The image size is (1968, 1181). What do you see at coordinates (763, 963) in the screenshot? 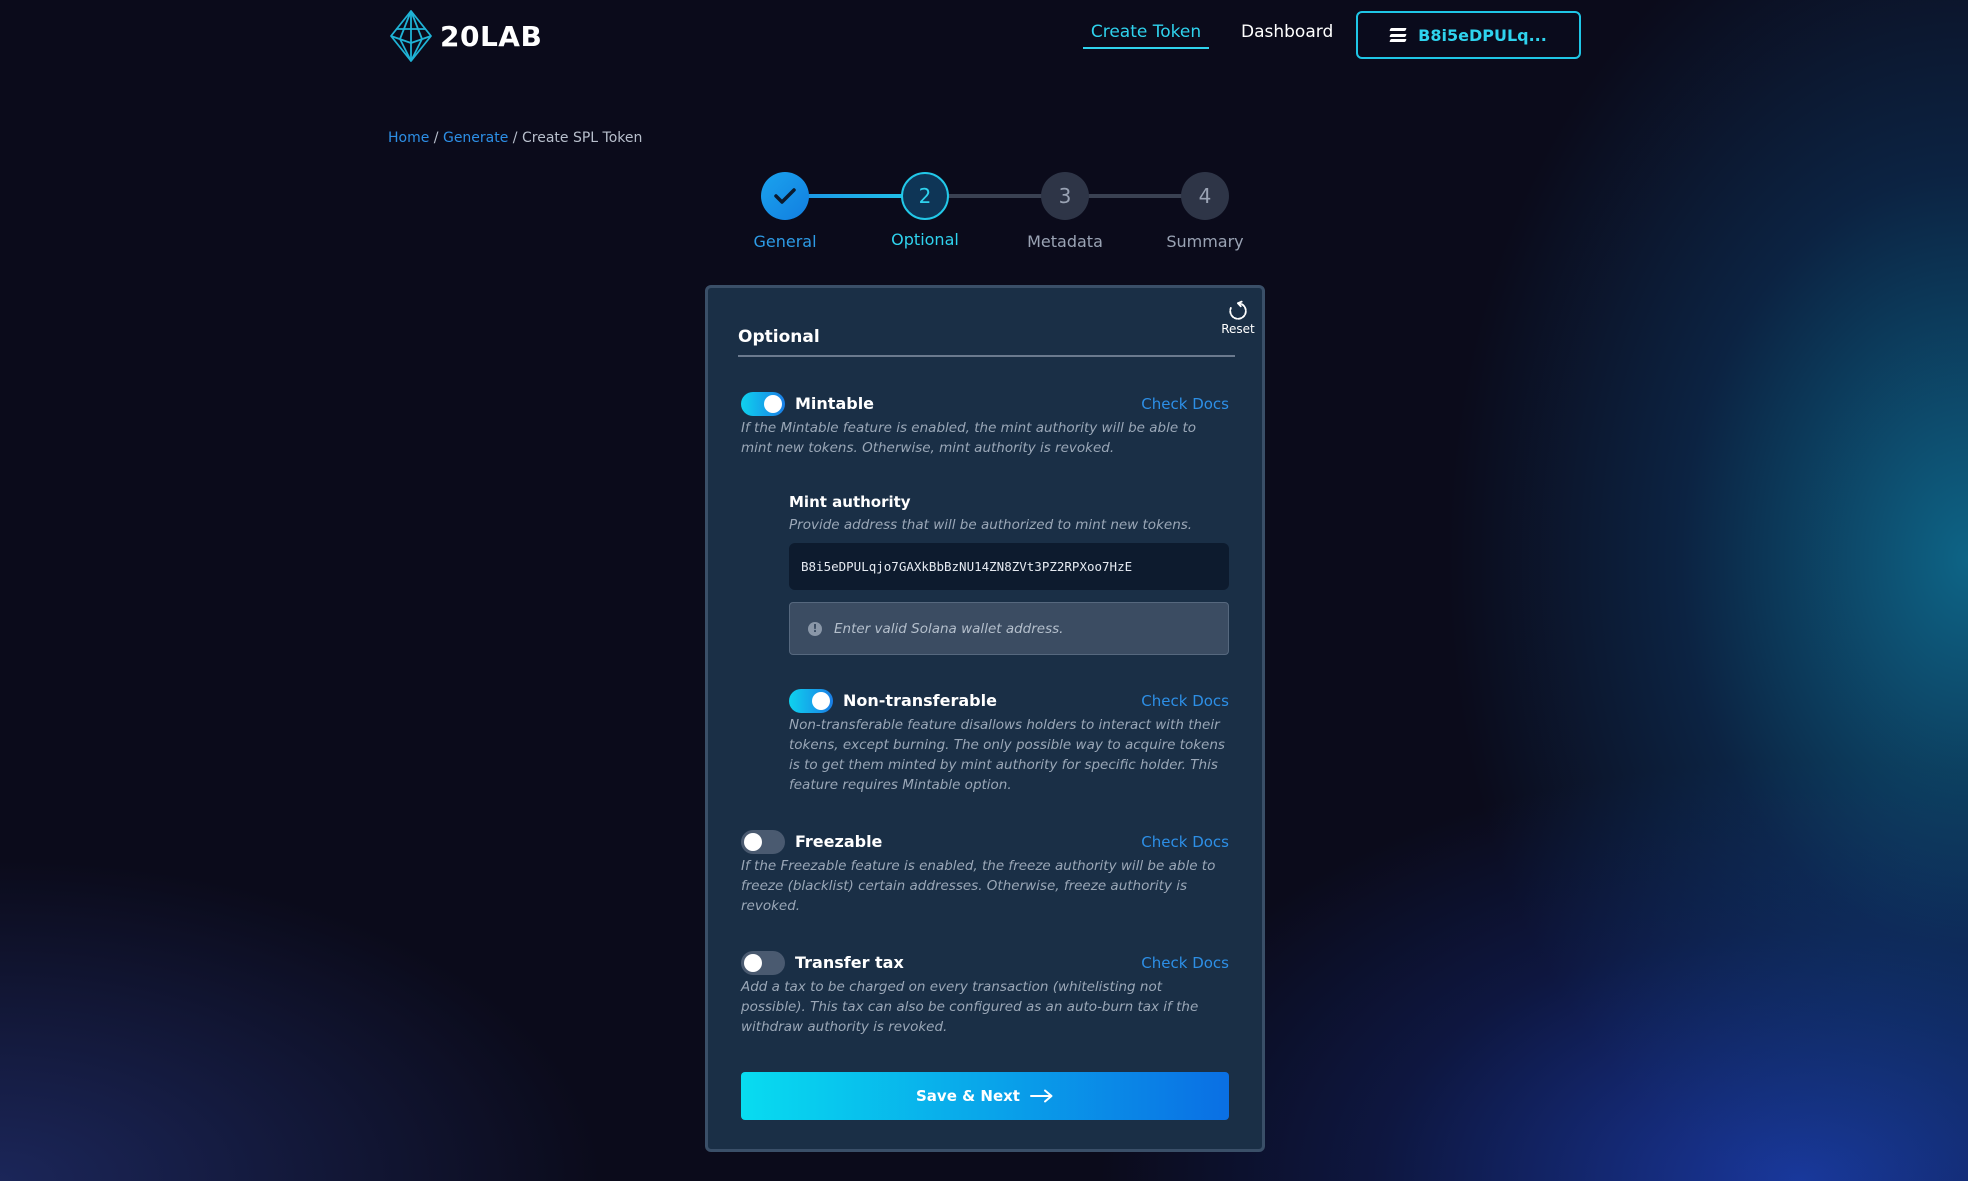
I see `transfer-tax-toggle` at bounding box center [763, 963].